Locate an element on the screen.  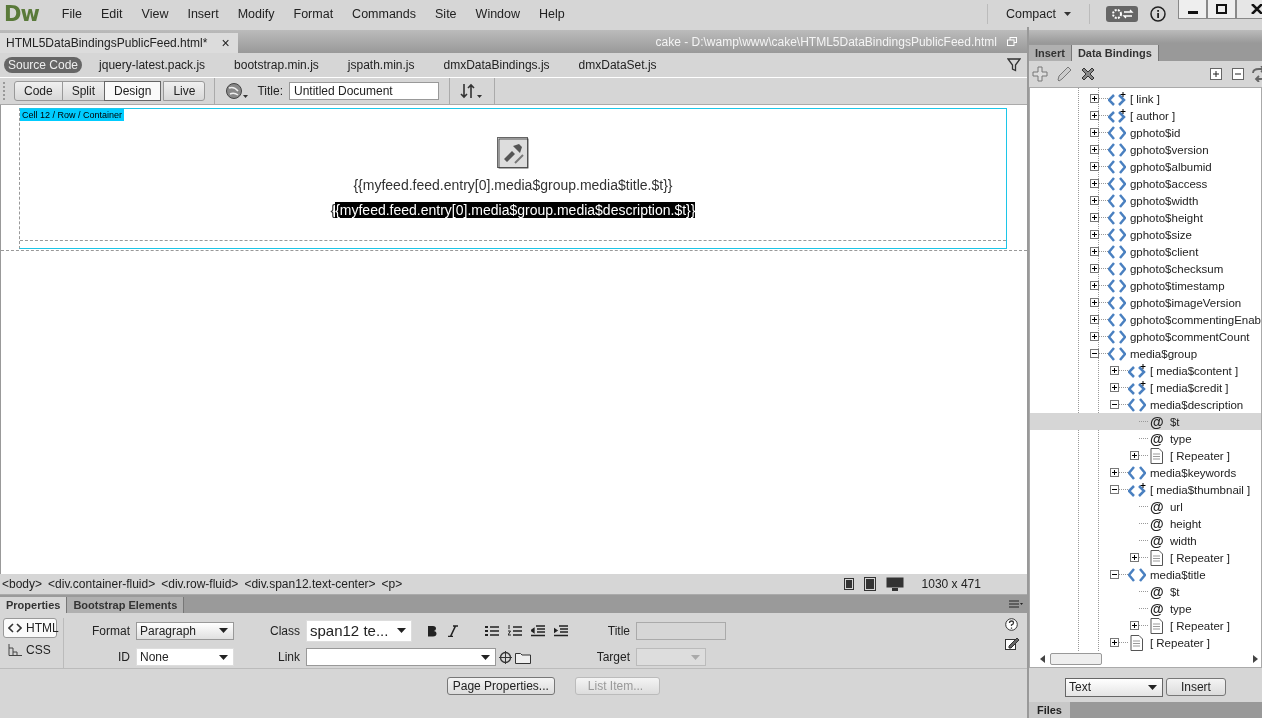
binding-text: {{myfeed.feed.entry[0].media$group.media$title.$t}} is located at coordinates (513, 185).